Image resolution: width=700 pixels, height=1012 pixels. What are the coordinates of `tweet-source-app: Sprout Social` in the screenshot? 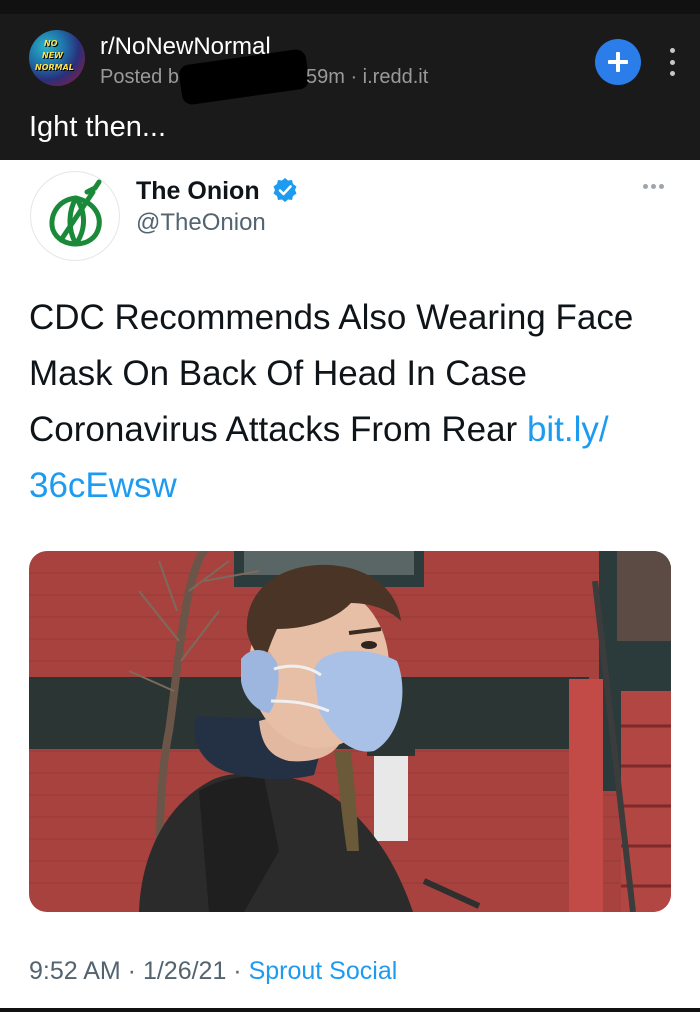 It's located at (323, 971).